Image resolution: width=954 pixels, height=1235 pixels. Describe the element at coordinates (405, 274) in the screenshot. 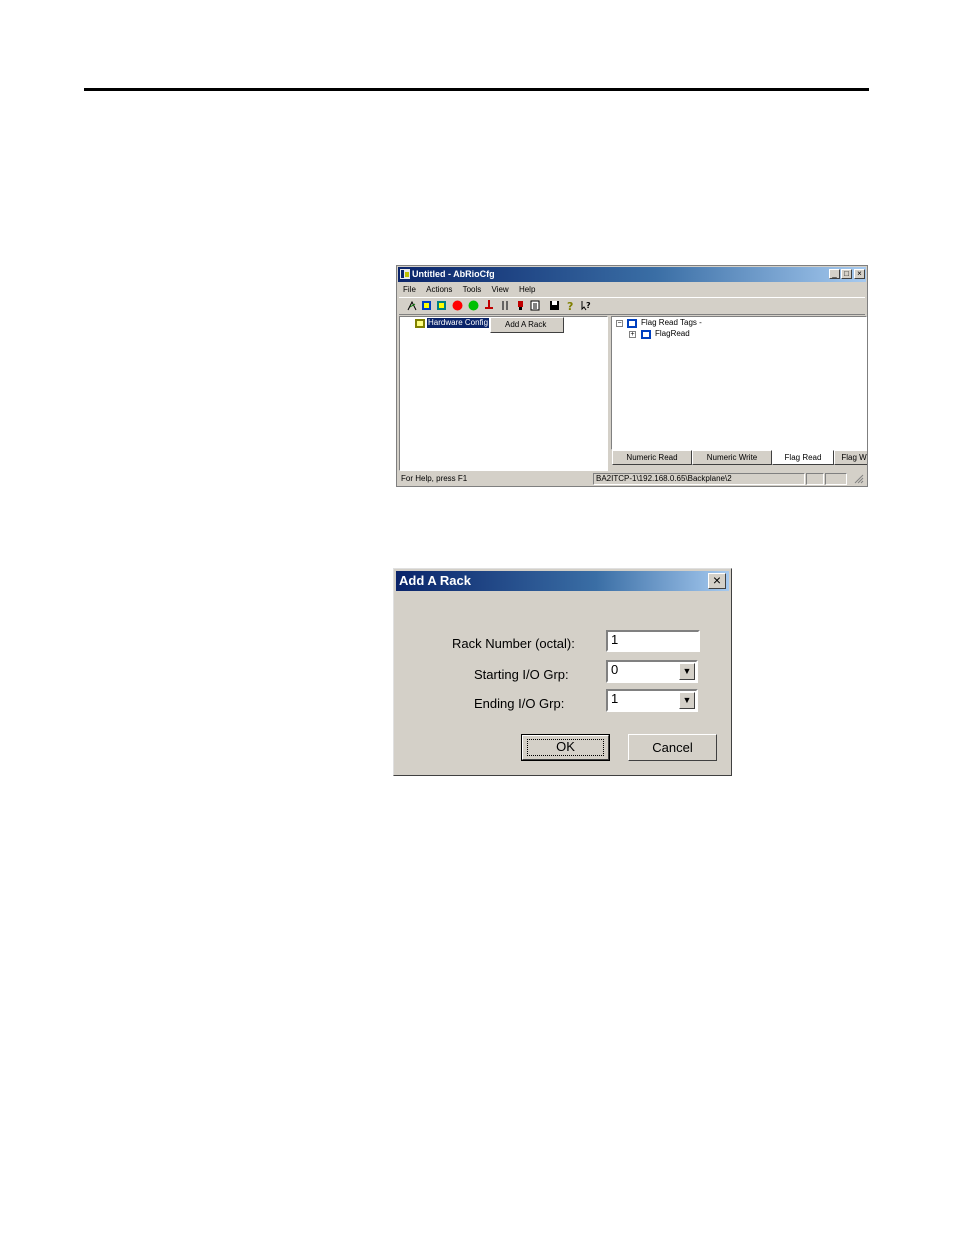

I see `app-icon` at that location.